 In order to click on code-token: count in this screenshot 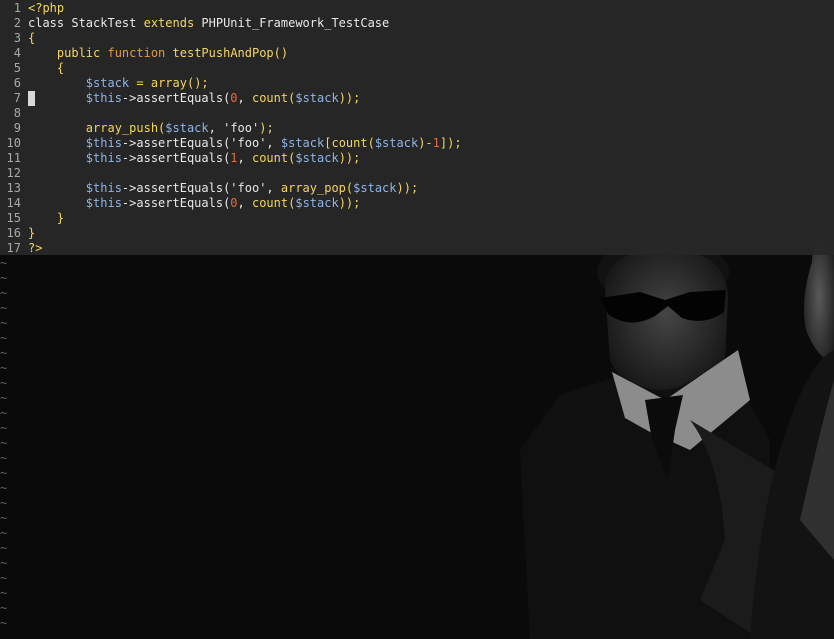, I will do `click(270, 158)`.